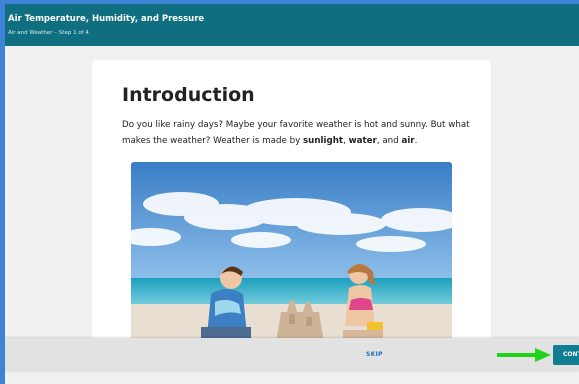 The image size is (579, 384). Describe the element at coordinates (362, 140) in the screenshot. I see `keyword-water: water` at that location.